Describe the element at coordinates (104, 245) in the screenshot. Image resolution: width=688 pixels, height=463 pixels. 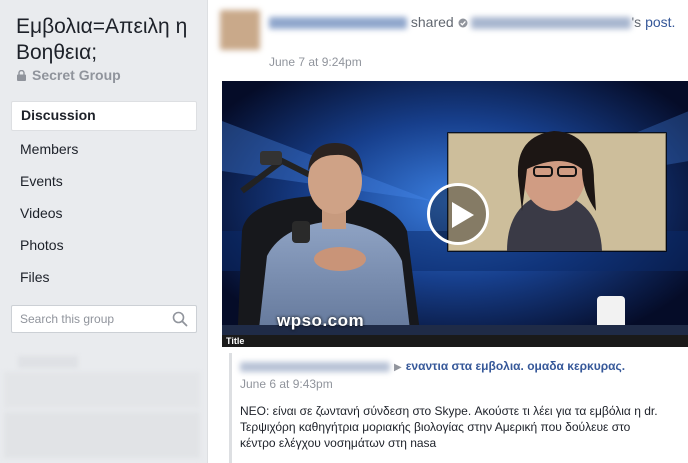
I see `nav-item-photos: Photos` at that location.